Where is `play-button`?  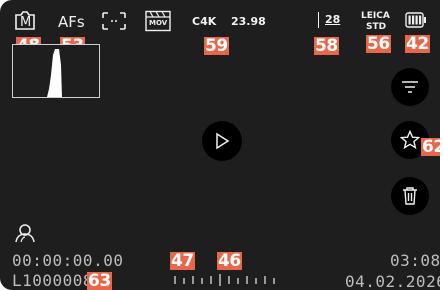
play-button is located at coordinates (222, 141).